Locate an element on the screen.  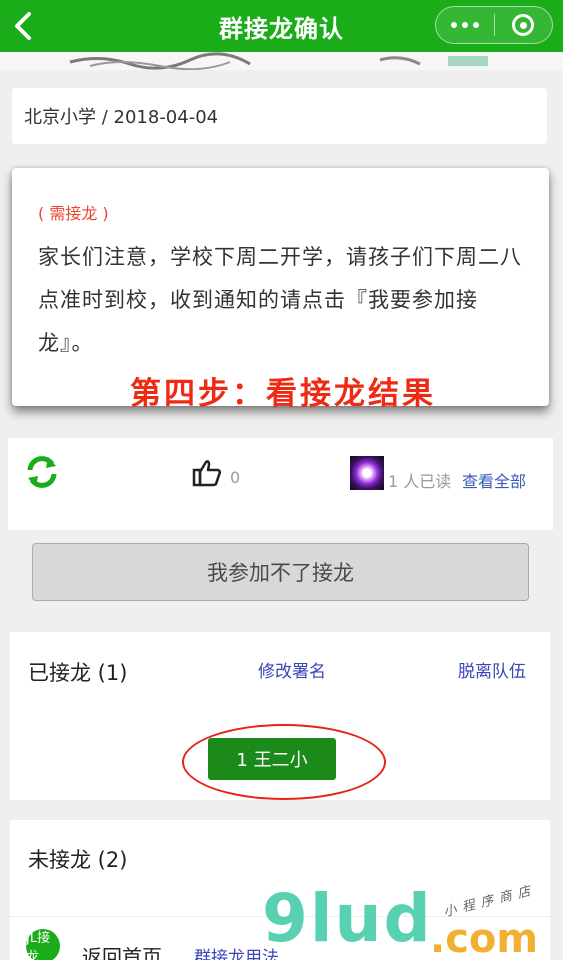
close-miniapp-button is located at coordinates (524, 25).